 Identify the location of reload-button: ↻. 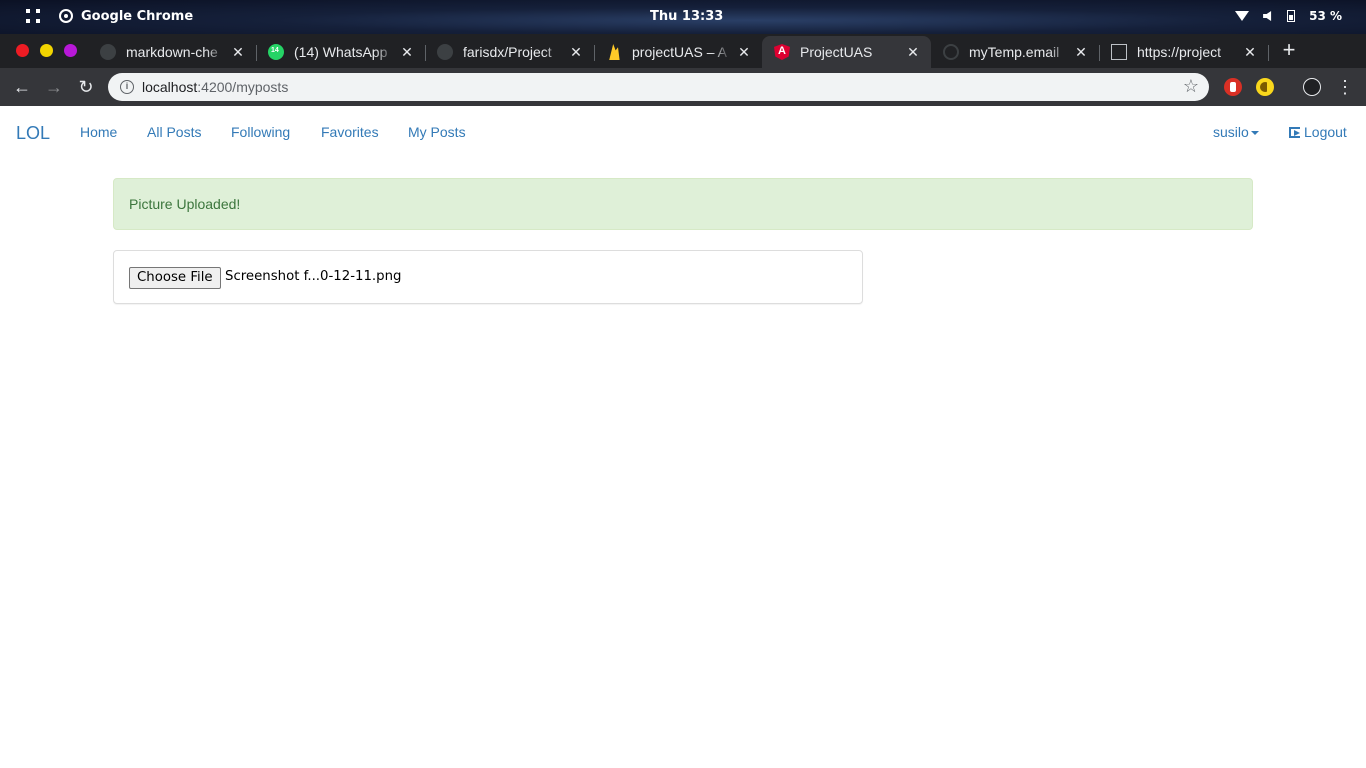
(86, 87).